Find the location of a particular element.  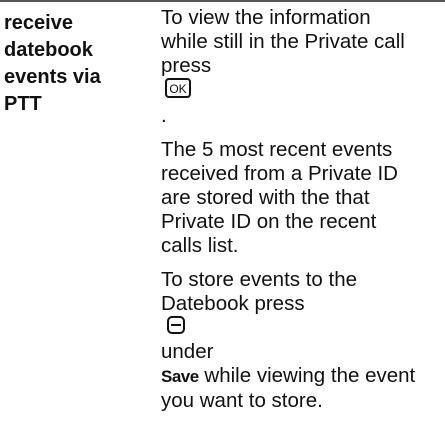

text-line: you want to store. is located at coordinates (242, 400).